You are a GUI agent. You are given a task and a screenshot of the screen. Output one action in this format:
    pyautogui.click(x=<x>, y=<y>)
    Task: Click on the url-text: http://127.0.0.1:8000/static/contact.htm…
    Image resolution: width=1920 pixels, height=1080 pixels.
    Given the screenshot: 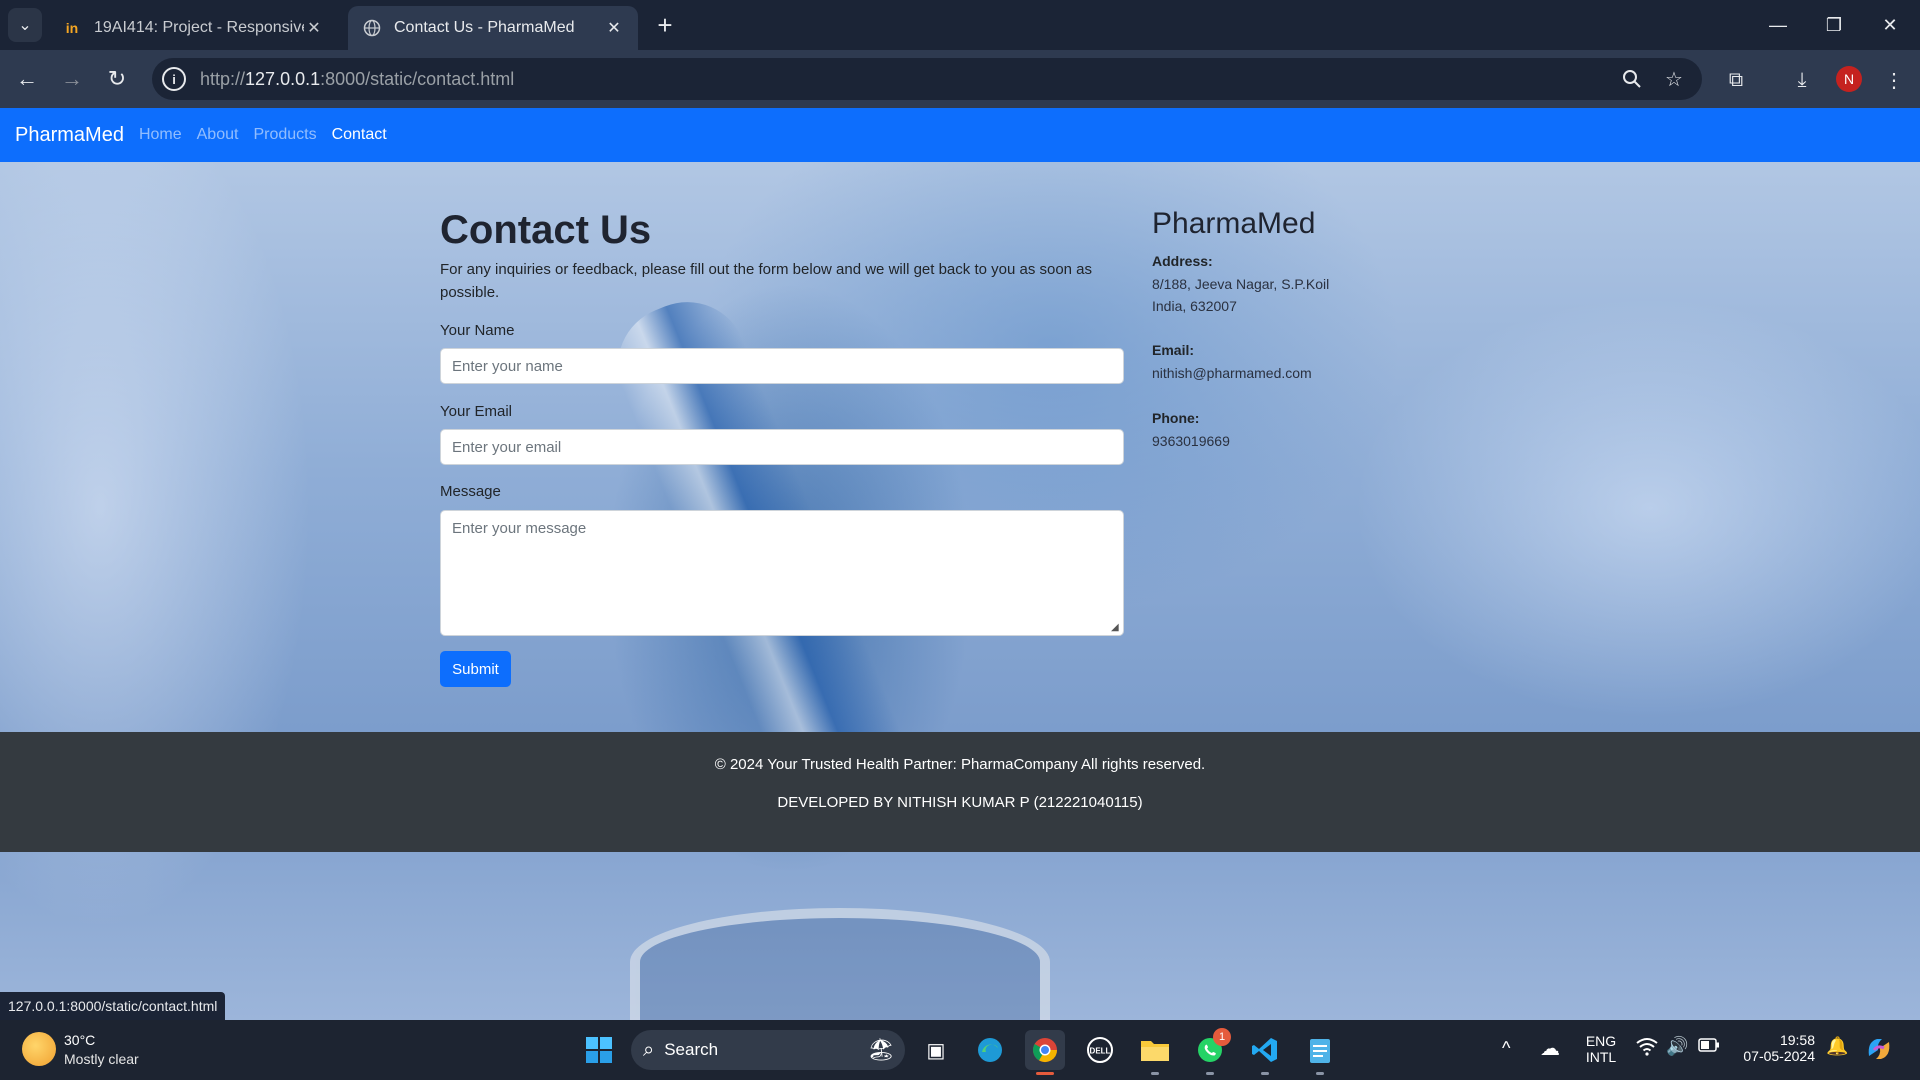 What is the action you would take?
    pyautogui.click(x=357, y=79)
    